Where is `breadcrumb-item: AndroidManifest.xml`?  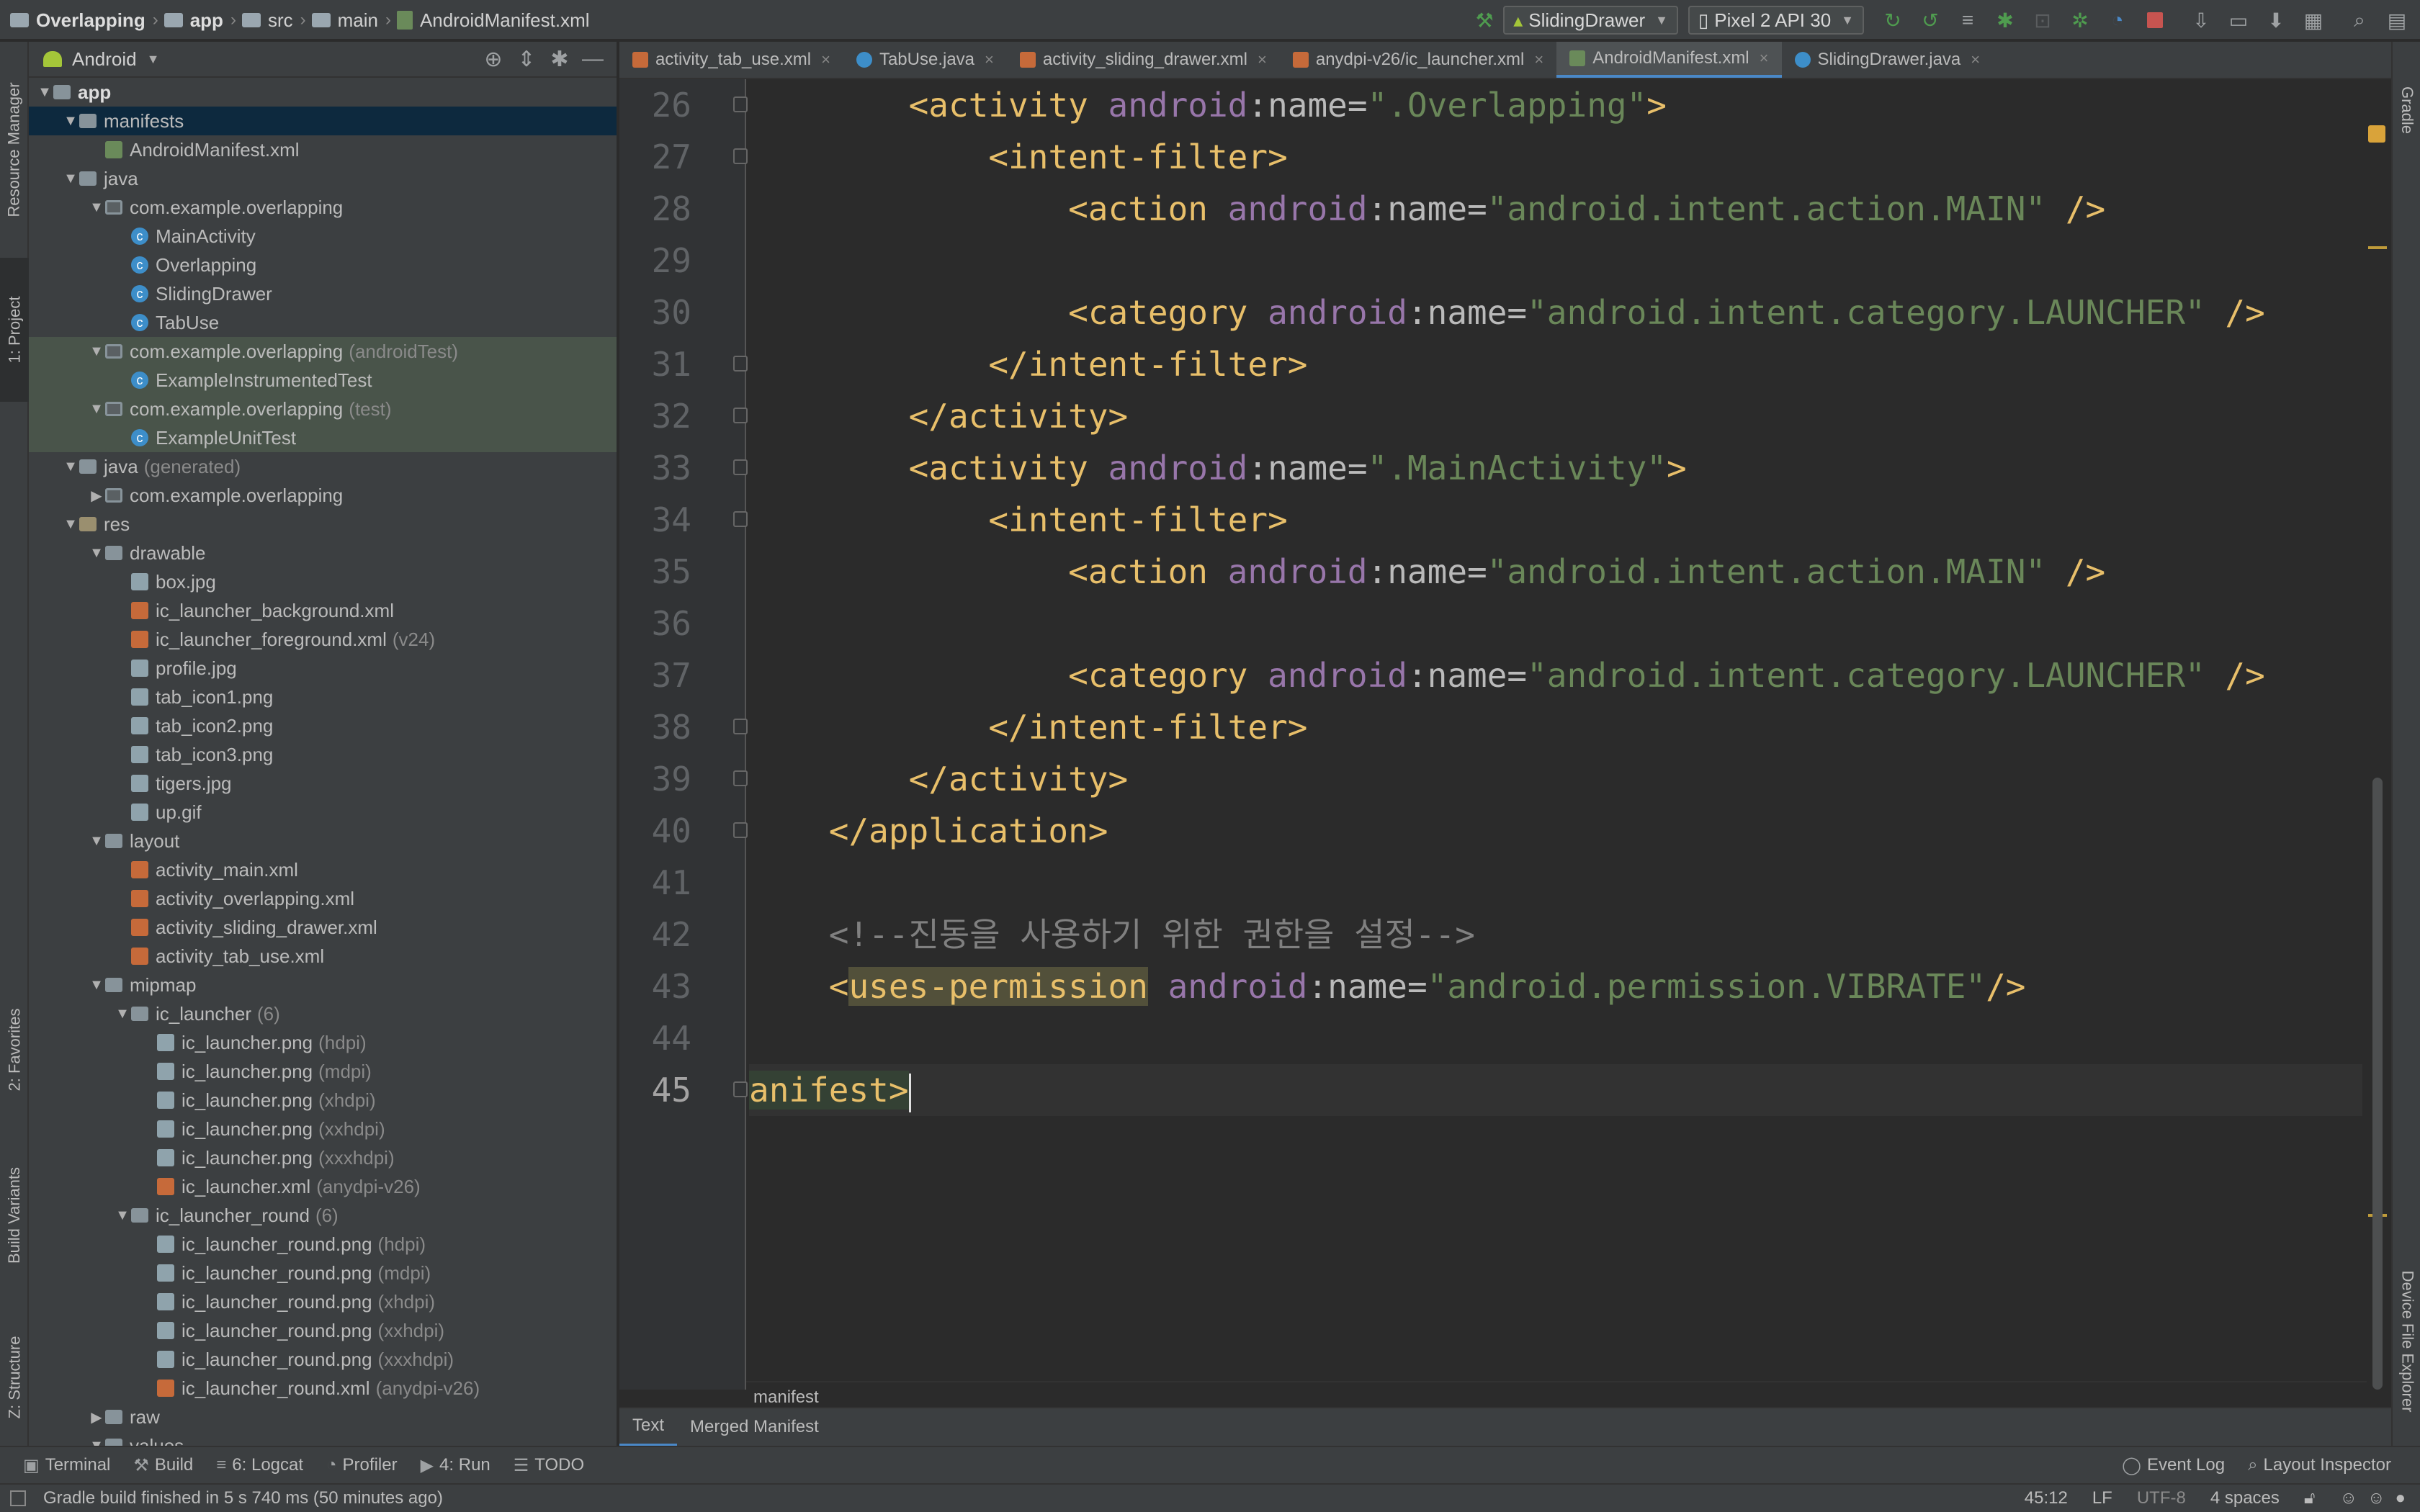
breadcrumb-item: AndroidManifest.xml is located at coordinates (493, 20).